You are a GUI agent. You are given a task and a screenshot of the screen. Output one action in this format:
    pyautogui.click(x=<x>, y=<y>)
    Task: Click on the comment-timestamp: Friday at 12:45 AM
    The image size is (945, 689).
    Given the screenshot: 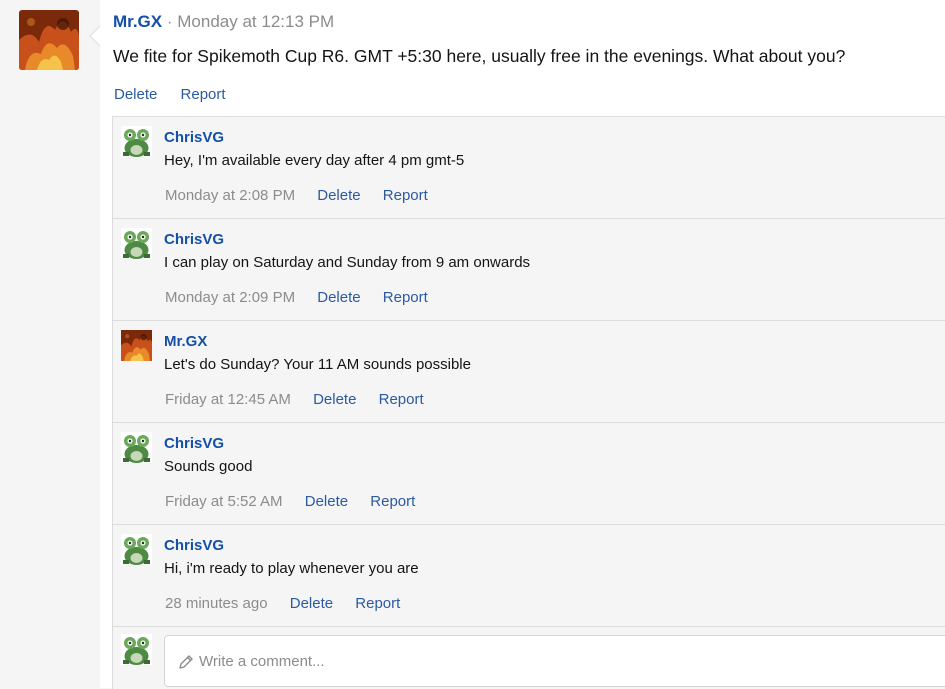 What is the action you would take?
    pyautogui.click(x=228, y=399)
    